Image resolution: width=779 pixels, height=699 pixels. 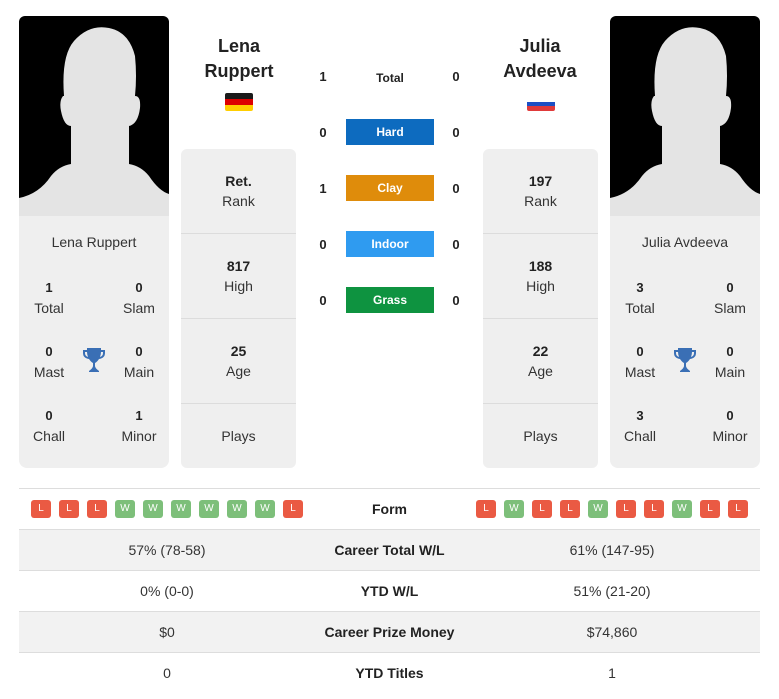 What do you see at coordinates (238, 361) in the screenshot?
I see `player1-age: 25 Age` at bounding box center [238, 361].